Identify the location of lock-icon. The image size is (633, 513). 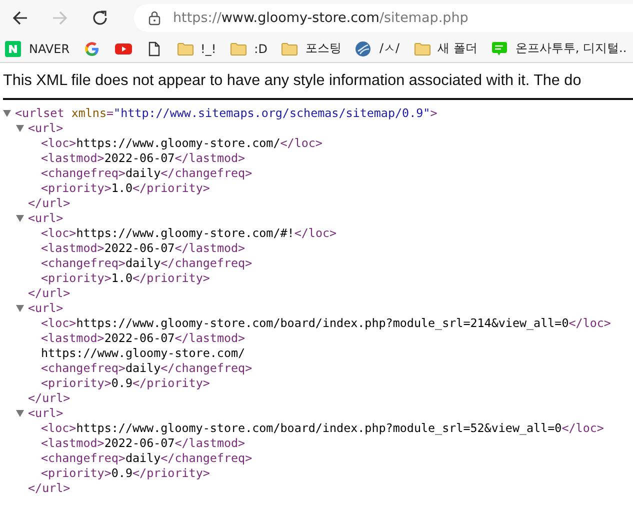
(154, 18).